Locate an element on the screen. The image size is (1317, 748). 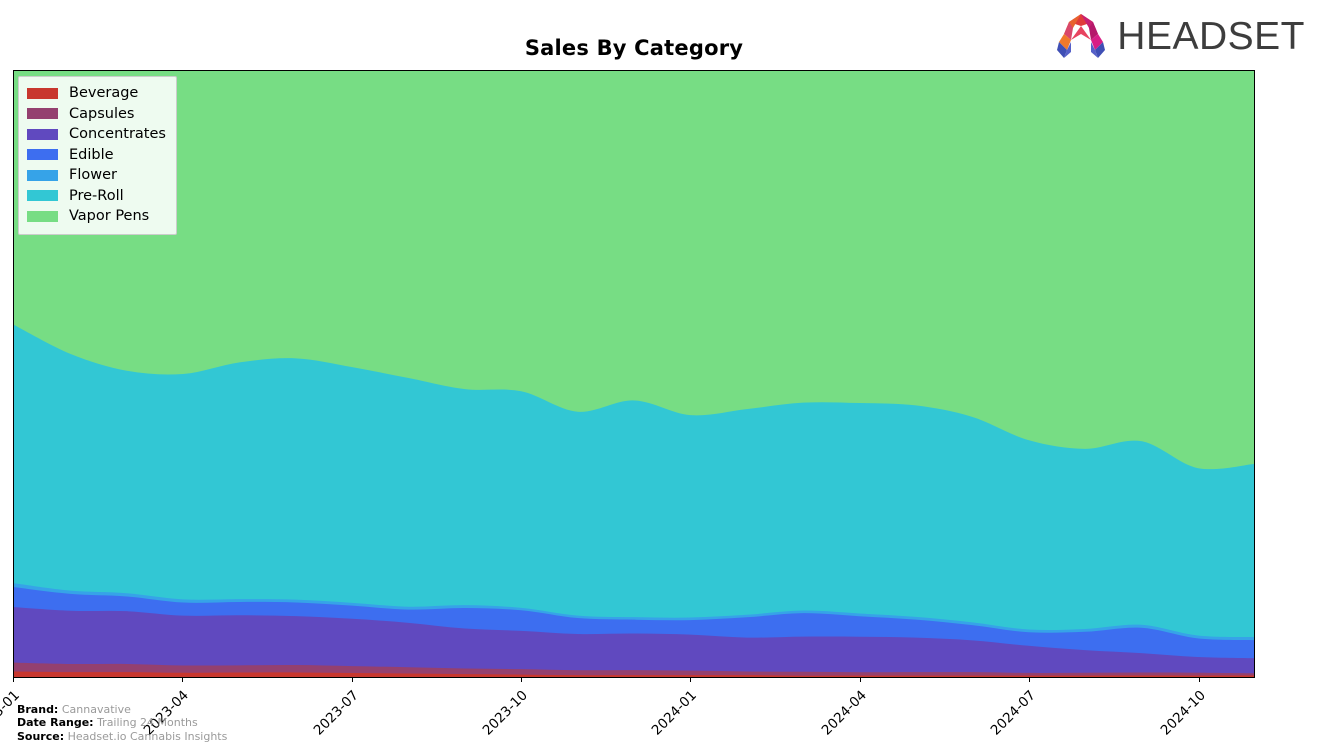
footer-brand-row: Brand: Cannavative is located at coordinates (122, 710).